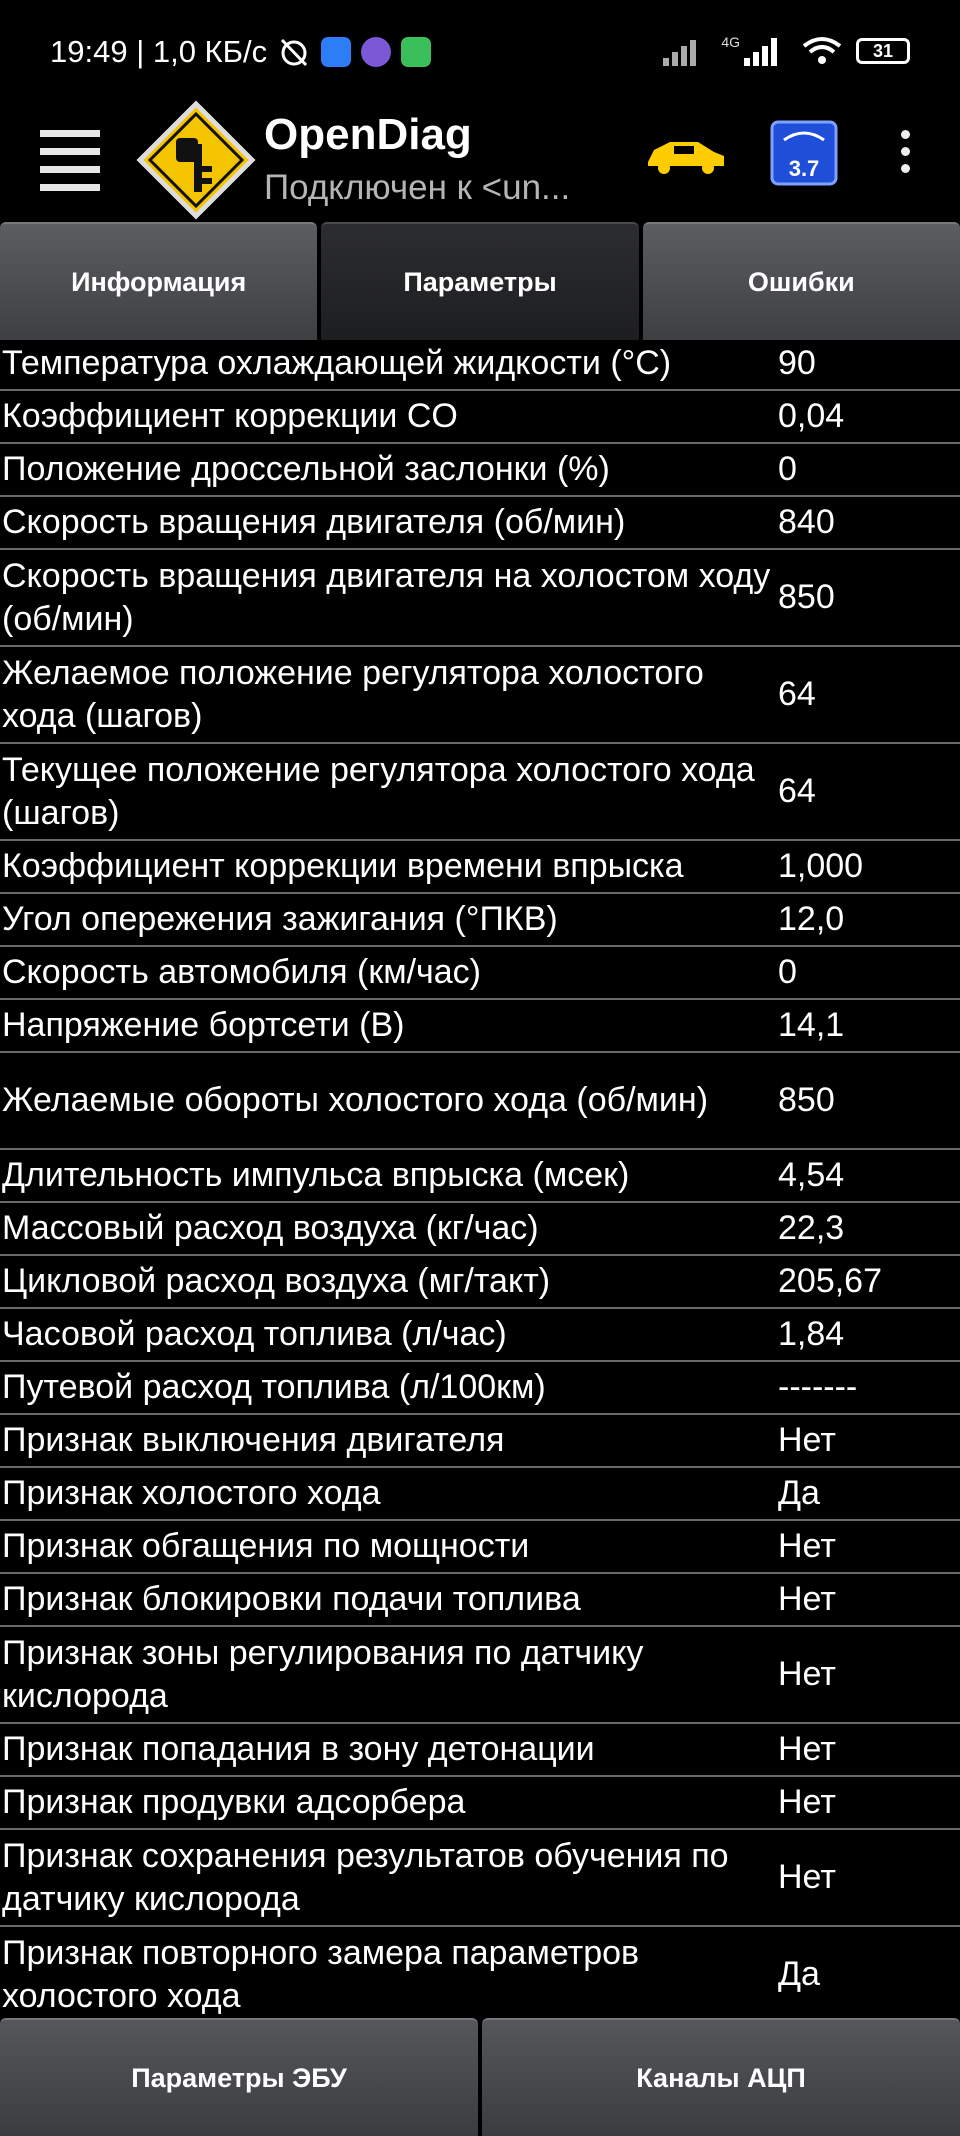 This screenshot has height=2136, width=960. What do you see at coordinates (291, 1599) in the screenshot?
I see `param-name: Признак блокировки подачи топлива` at bounding box center [291, 1599].